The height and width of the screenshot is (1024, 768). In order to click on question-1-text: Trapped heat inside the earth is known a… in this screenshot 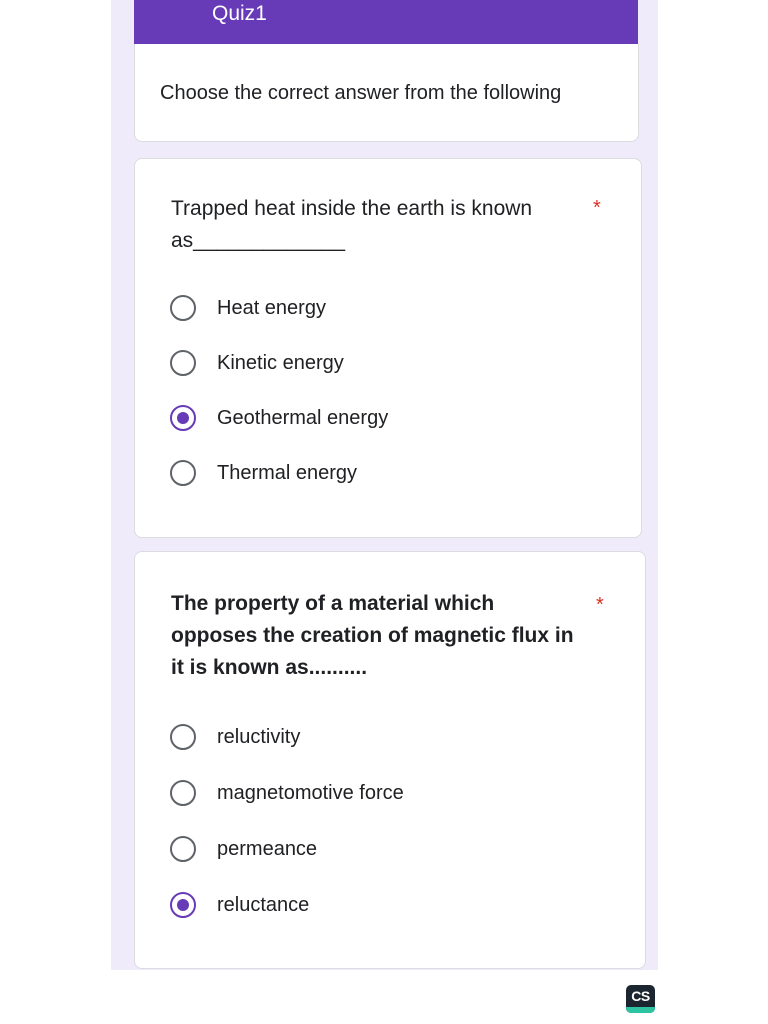, I will do `click(352, 224)`.